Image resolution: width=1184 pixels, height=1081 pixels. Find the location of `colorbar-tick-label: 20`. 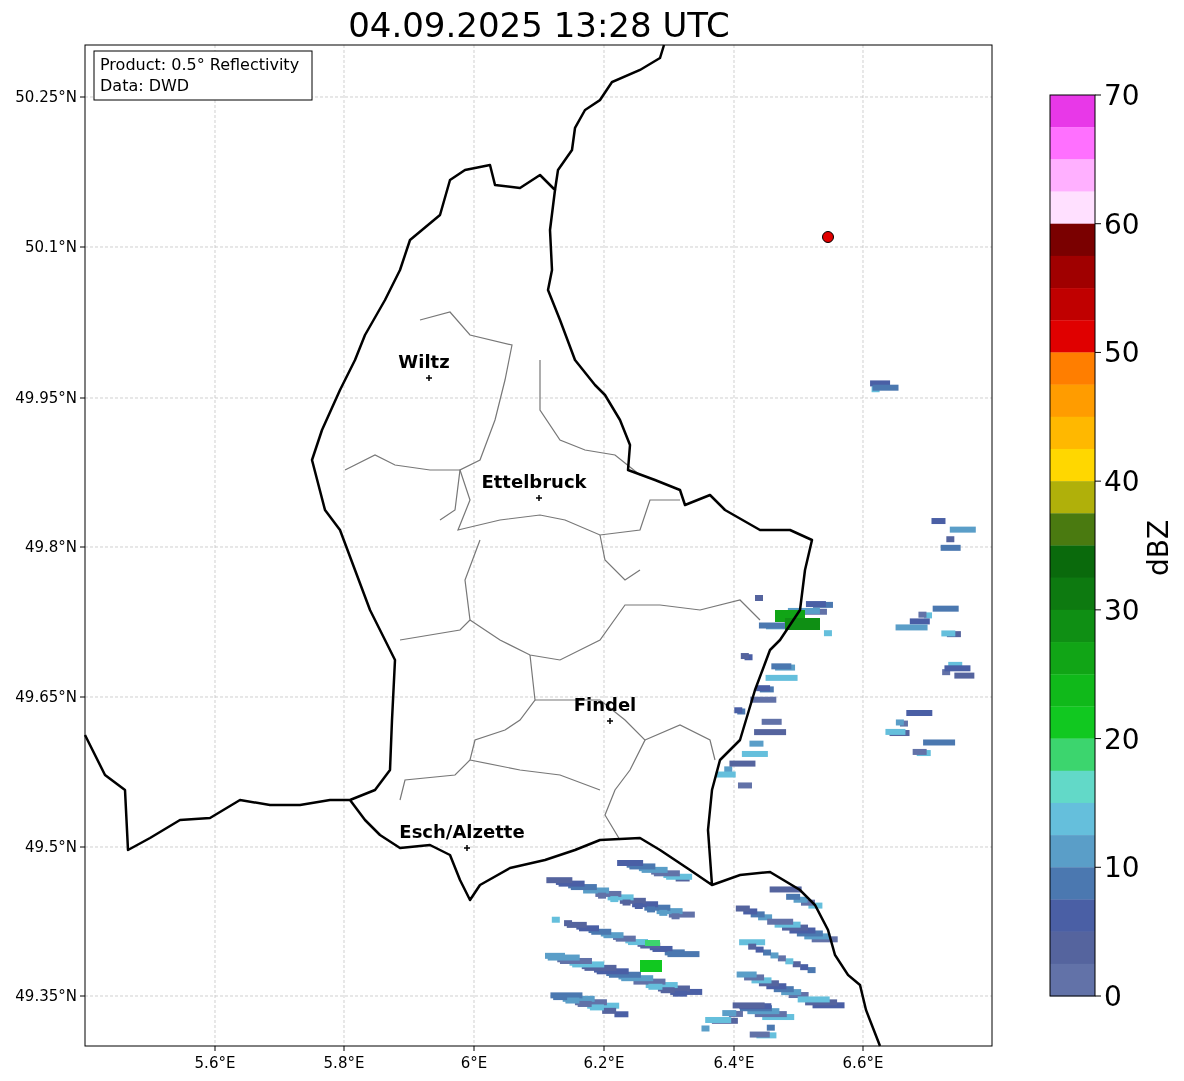

colorbar-tick-label: 20 is located at coordinates (1122, 739).